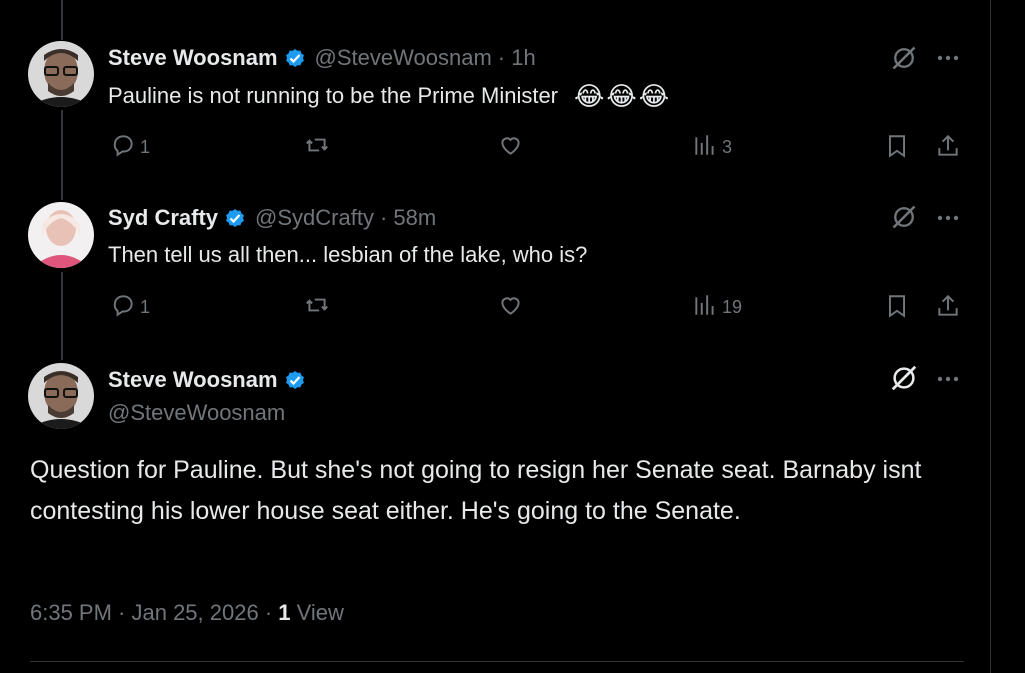 The image size is (1025, 673). What do you see at coordinates (727, 146) in the screenshot?
I see `views-count: 3` at bounding box center [727, 146].